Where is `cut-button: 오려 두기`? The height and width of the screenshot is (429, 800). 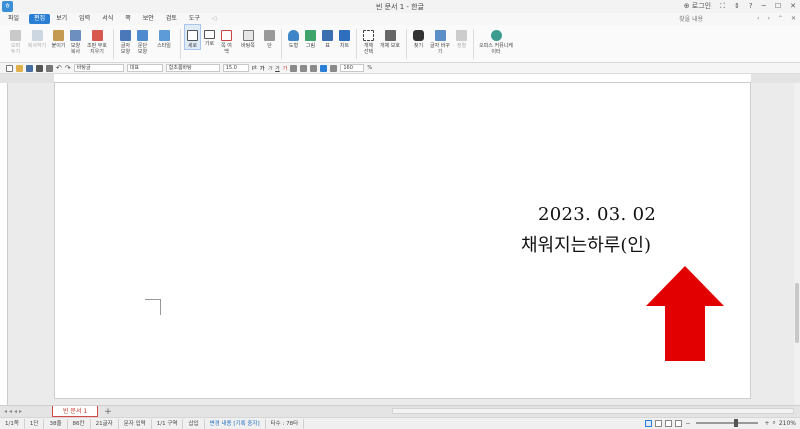 cut-button: 오려 두기 is located at coordinates (15, 40).